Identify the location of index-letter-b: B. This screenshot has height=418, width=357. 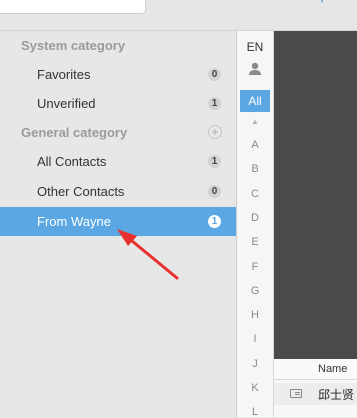
(255, 169).